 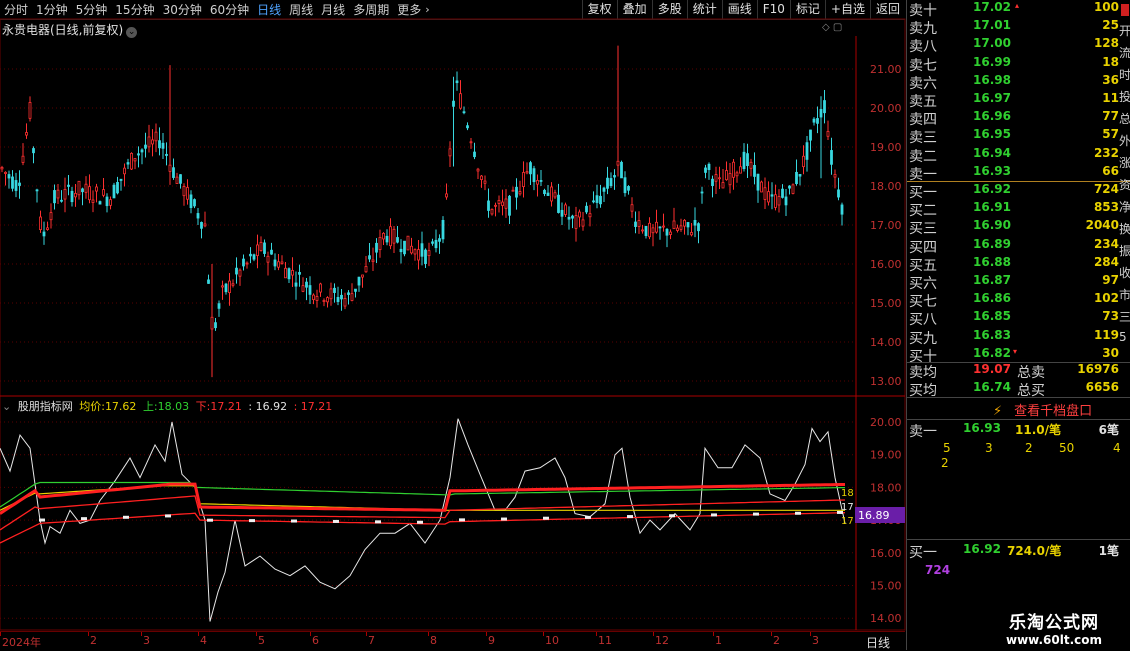 What do you see at coordinates (1013, 246) in the screenshot?
I see `buy-row: 买四 16.89 234` at bounding box center [1013, 246].